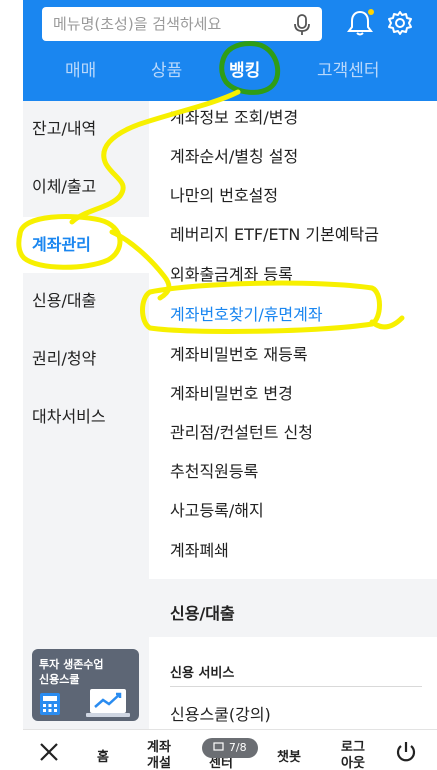  I want to click on bottom-logout: 로그 아웃, so click(353, 755).